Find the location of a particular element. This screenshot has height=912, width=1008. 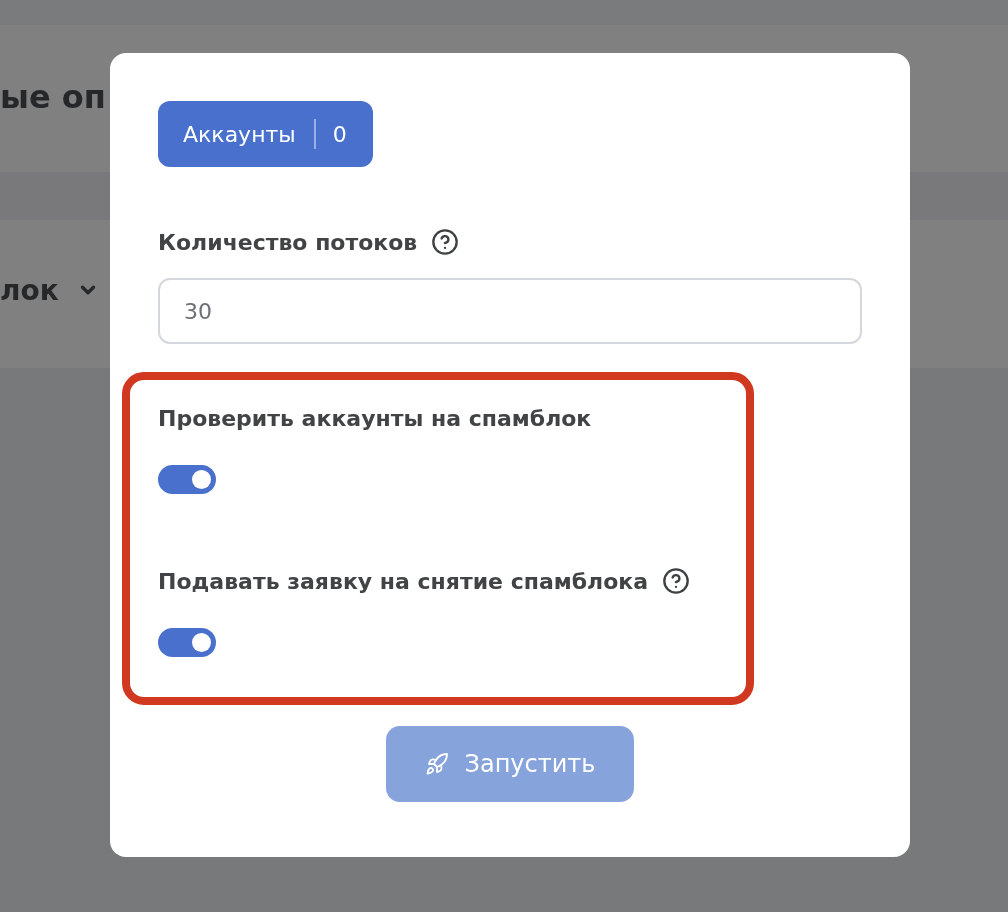

option-label: Проверить аккаунты на спамблок is located at coordinates (375, 418).